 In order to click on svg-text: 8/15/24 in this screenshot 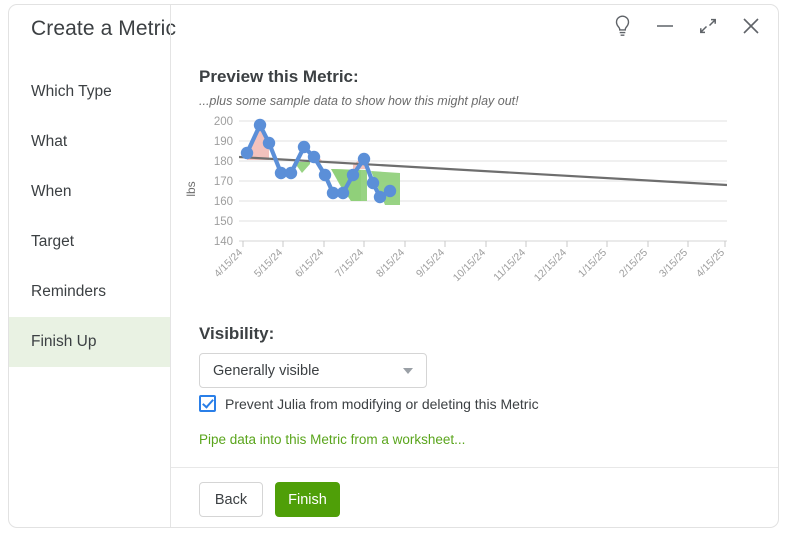, I will do `click(390, 263)`.